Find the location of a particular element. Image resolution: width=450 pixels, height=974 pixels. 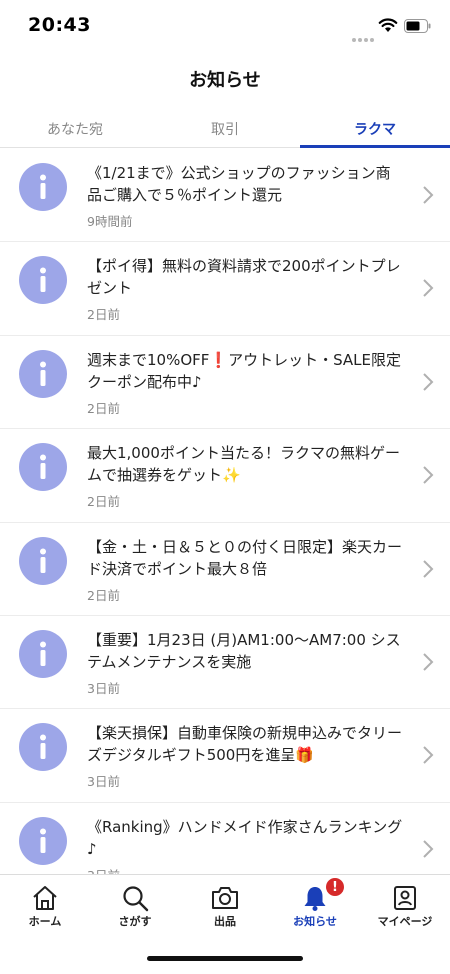

status-bar: 20:43 is located at coordinates (225, 27).